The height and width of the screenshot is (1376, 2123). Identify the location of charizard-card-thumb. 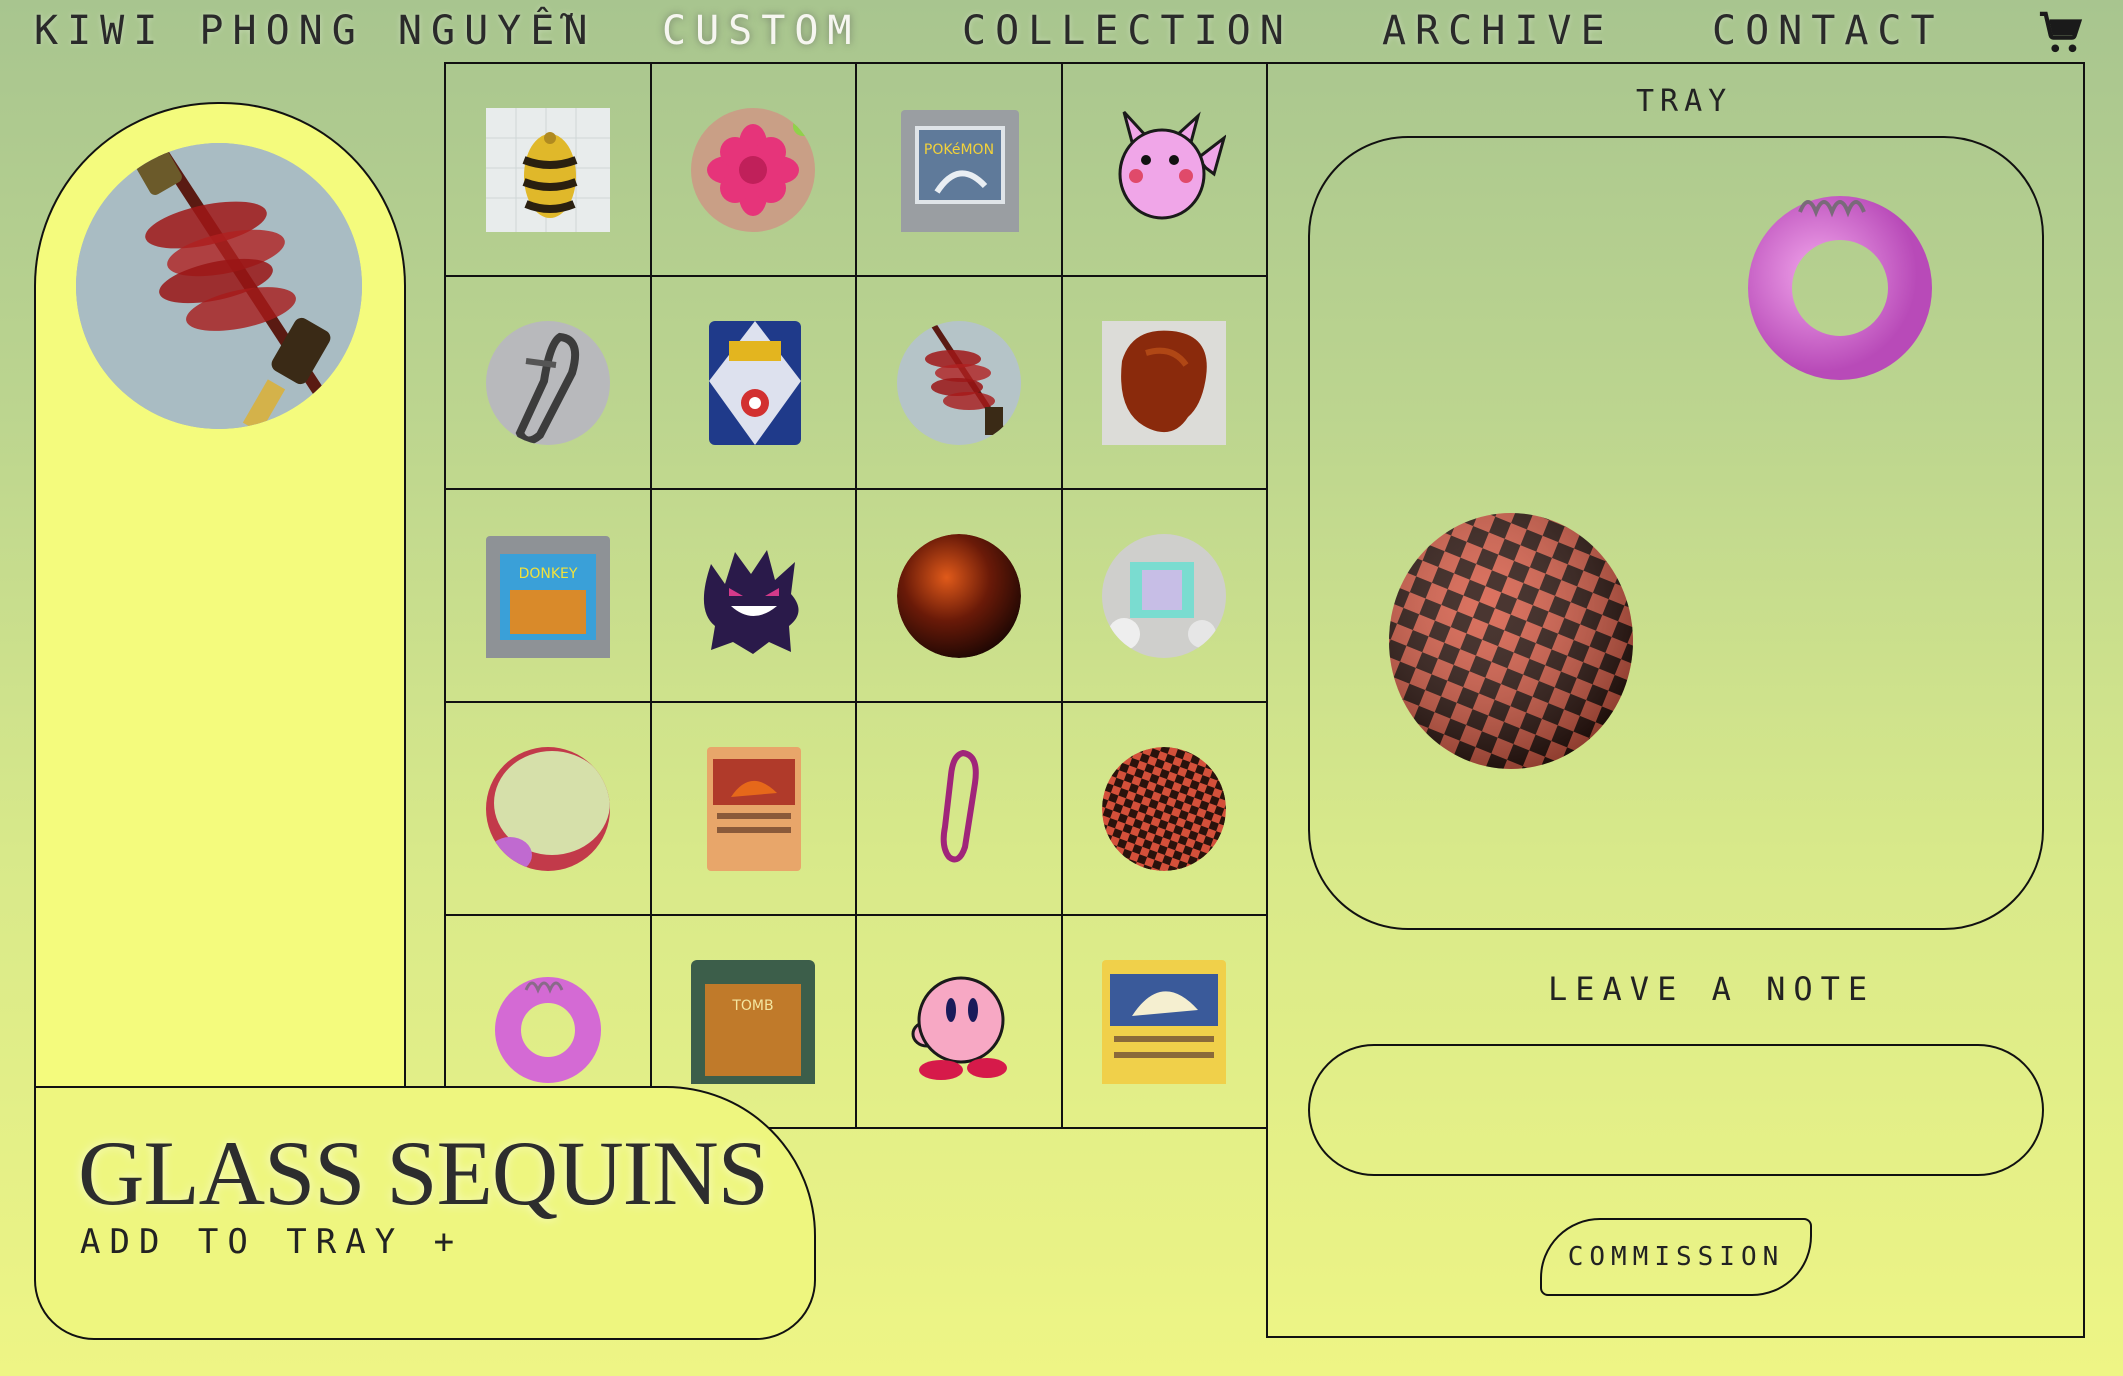
(754, 808).